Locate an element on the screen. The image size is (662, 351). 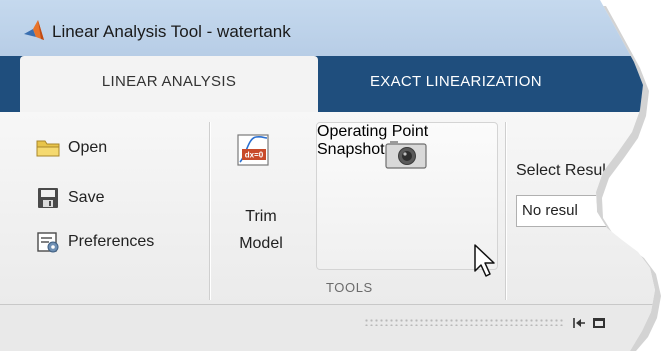
save-label: Save is located at coordinates (86, 197).